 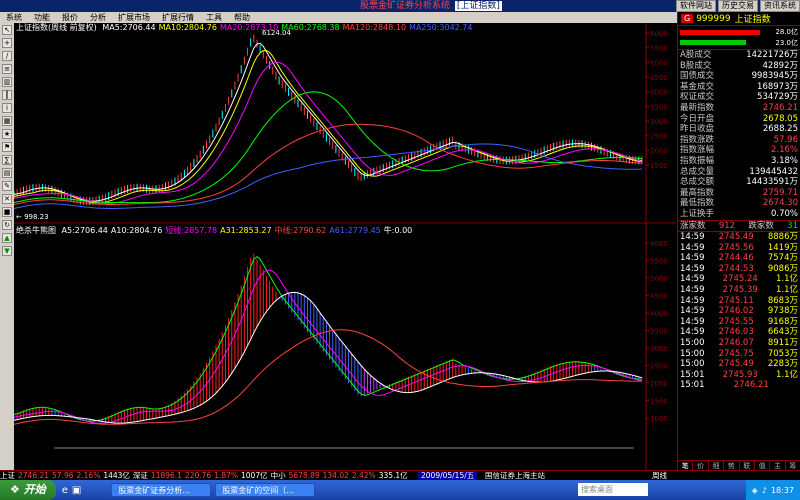 What do you see at coordinates (696, 6) in the screenshot?
I see `website-button: 软件网站` at bounding box center [696, 6].